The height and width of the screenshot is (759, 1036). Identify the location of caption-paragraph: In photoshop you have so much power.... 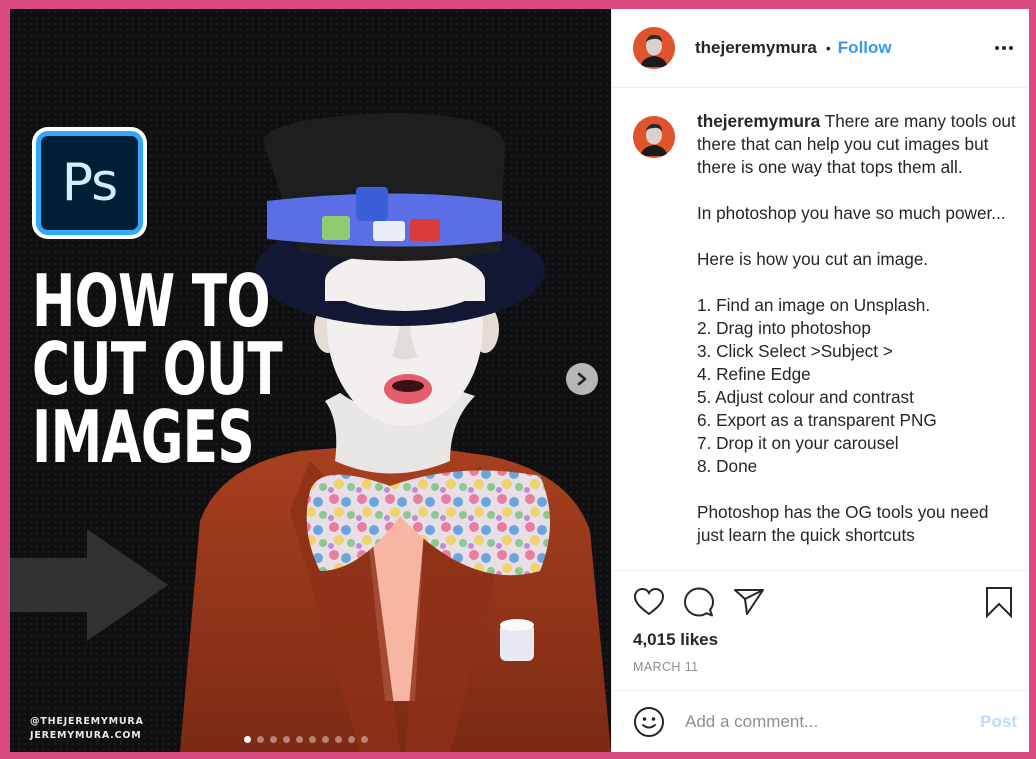
(857, 213).